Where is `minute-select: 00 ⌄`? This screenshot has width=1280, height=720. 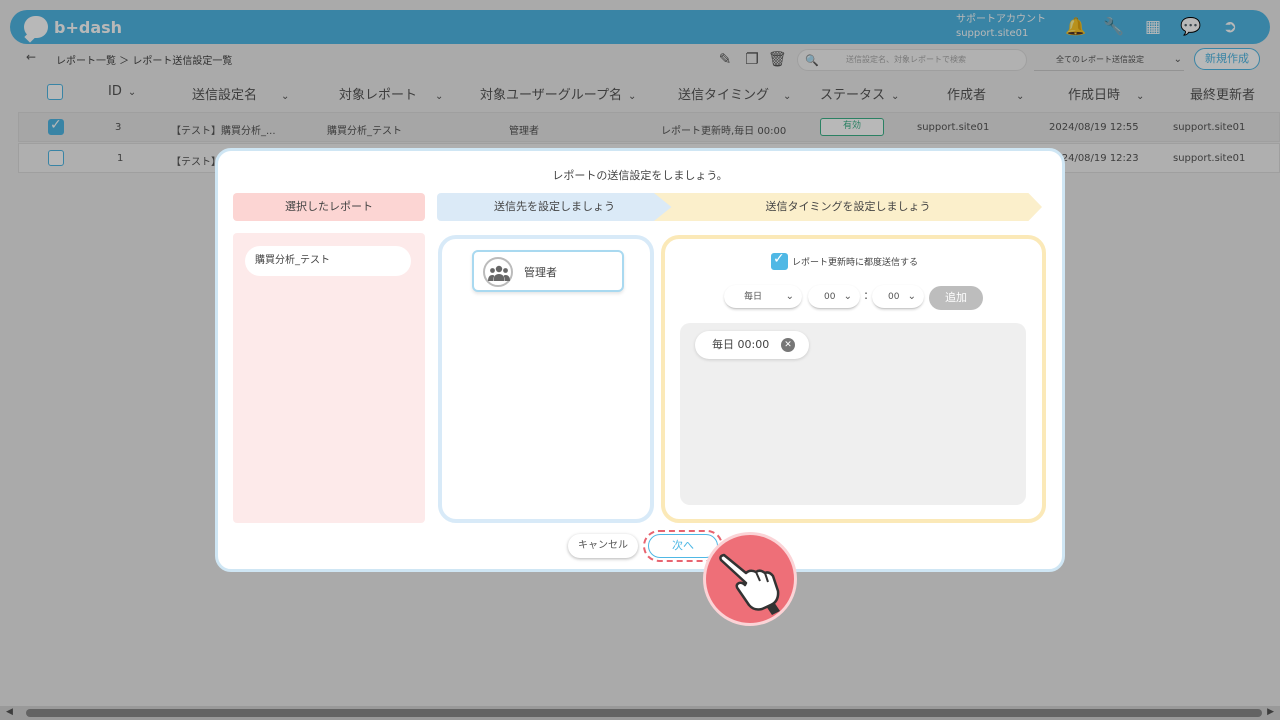 minute-select: 00 ⌄ is located at coordinates (898, 297).